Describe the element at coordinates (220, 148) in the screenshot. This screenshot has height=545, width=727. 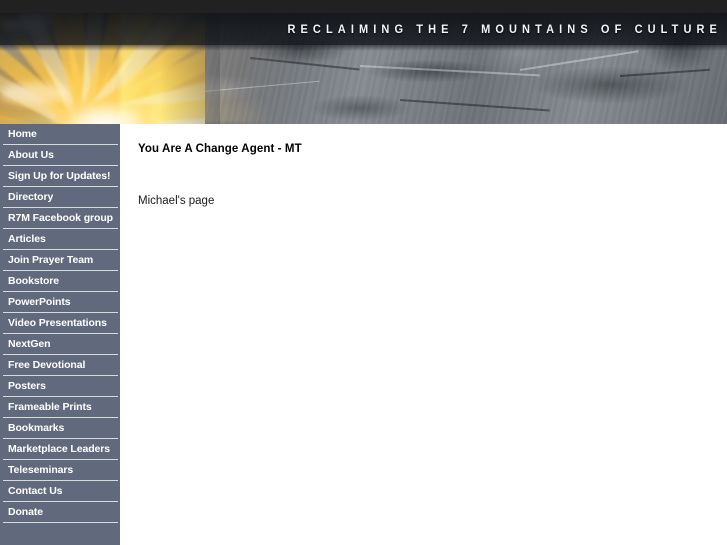
I see `page-title: You Are A Change Agent - MT` at that location.